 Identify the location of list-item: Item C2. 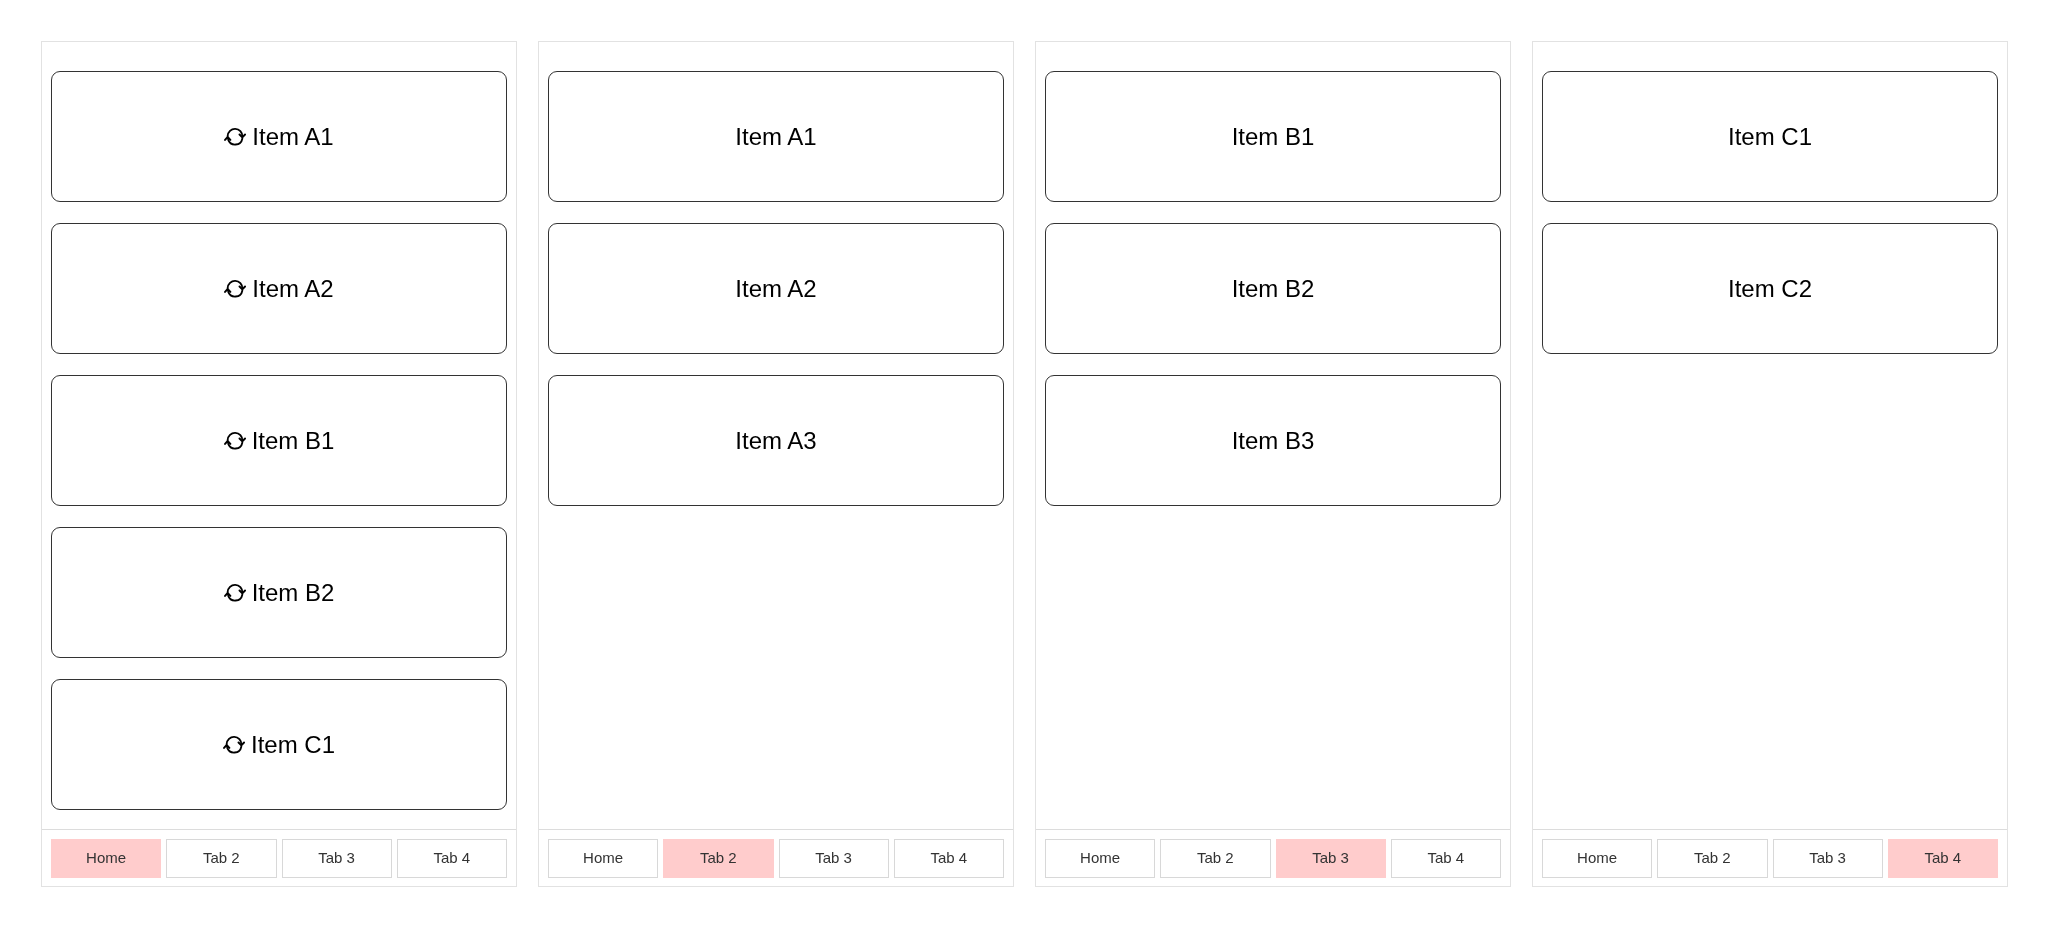
(1770, 288).